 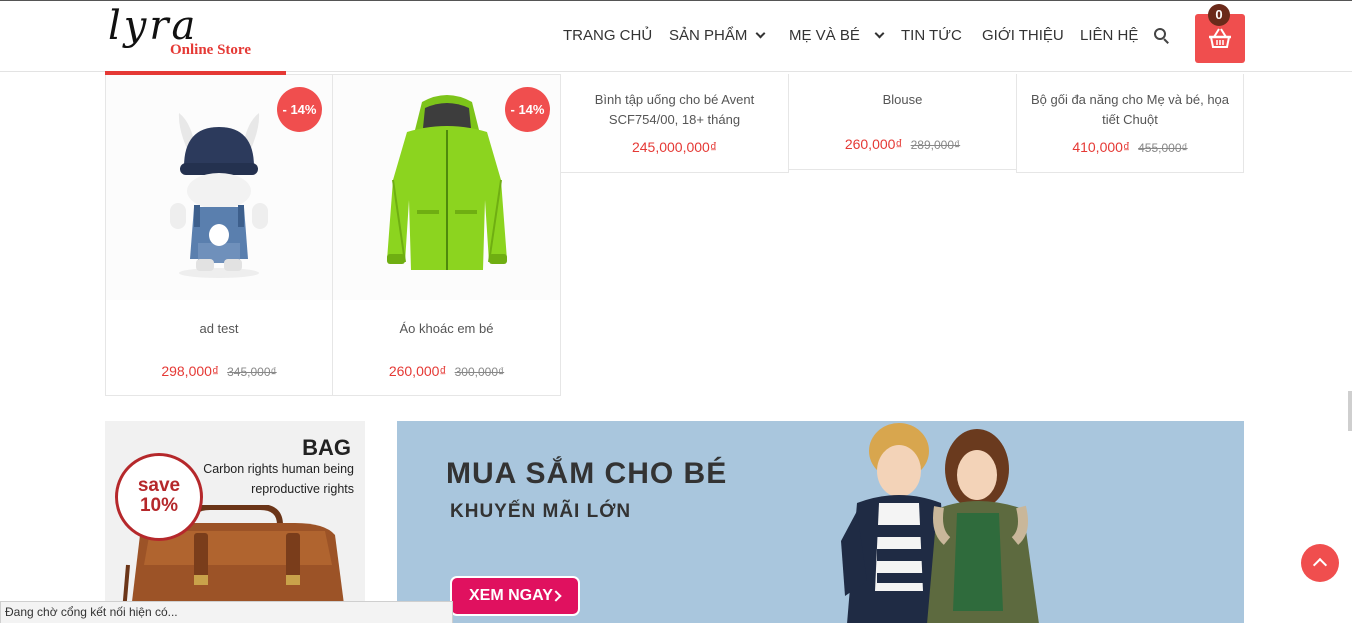 I want to click on product-price: 298,000₫, so click(x=190, y=371).